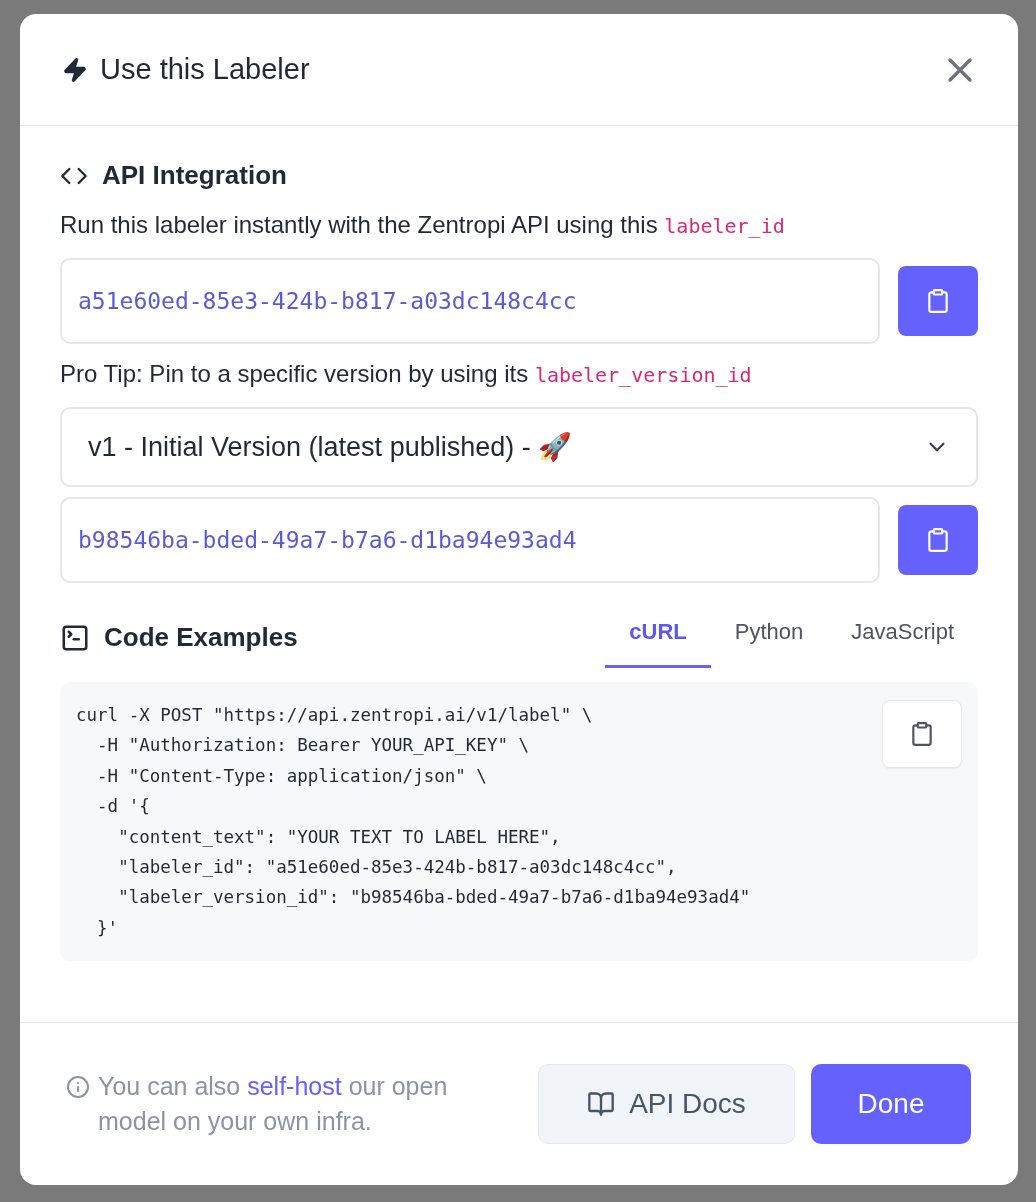 The height and width of the screenshot is (1202, 1036). Describe the element at coordinates (891, 1104) in the screenshot. I see `done-button: Done` at that location.